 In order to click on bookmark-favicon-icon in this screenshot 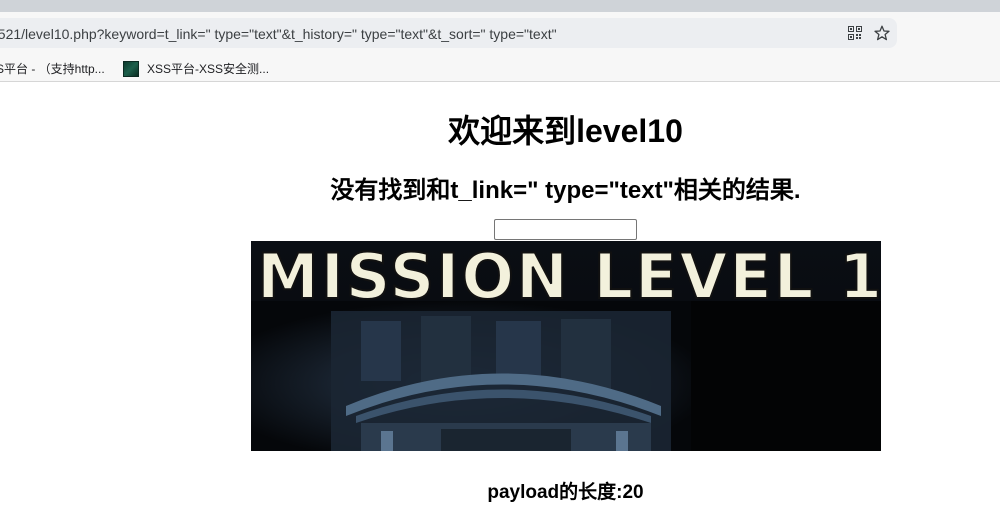, I will do `click(131, 68)`.